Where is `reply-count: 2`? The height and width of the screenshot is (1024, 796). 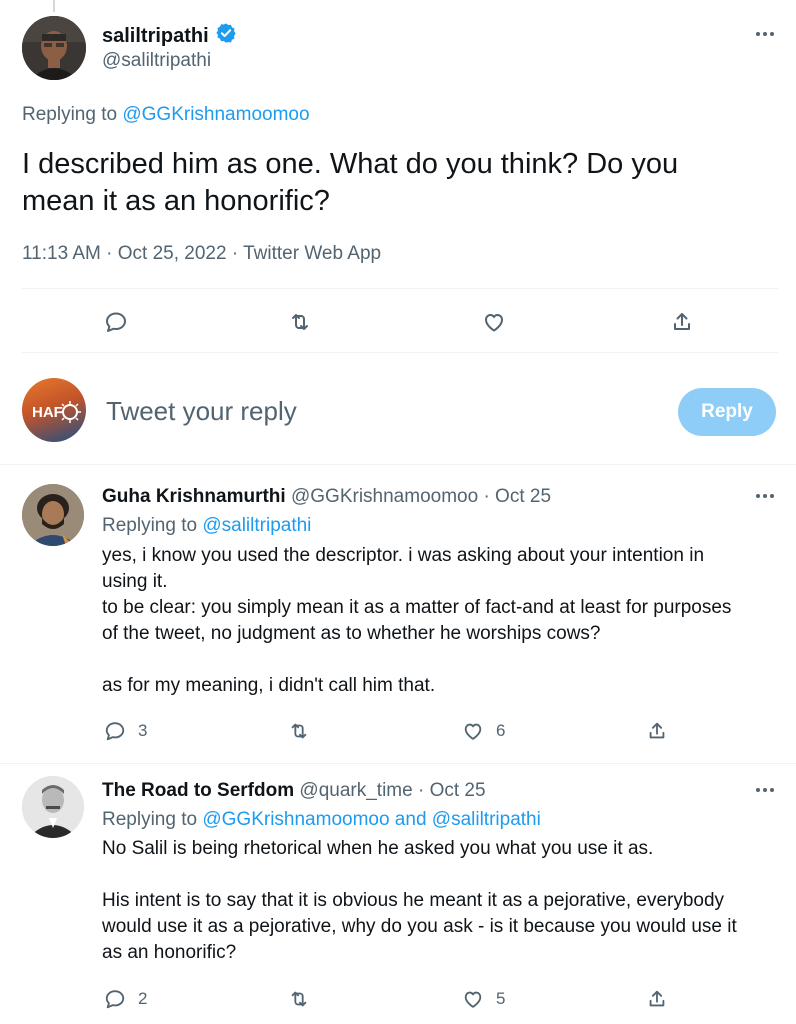
reply-count: 2 is located at coordinates (143, 998).